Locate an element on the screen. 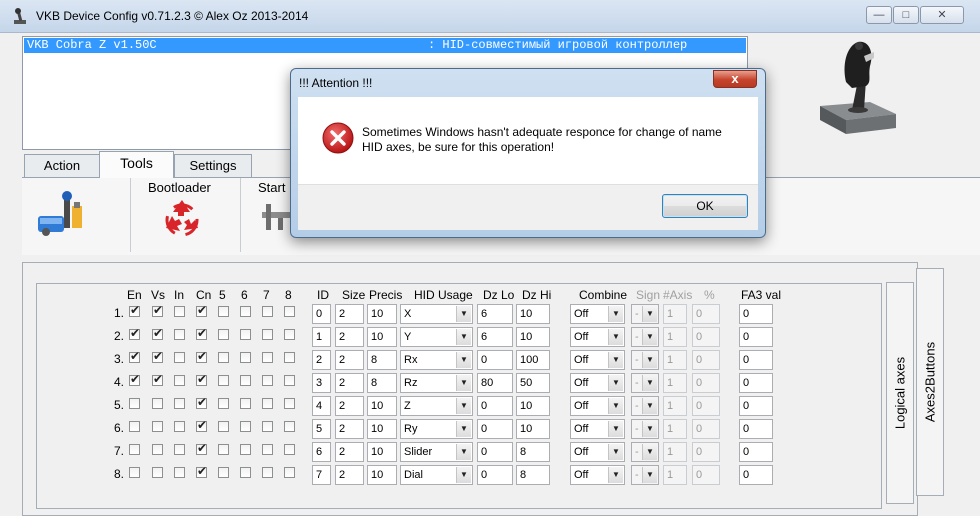  dzlo-field: 80 is located at coordinates (495, 383).